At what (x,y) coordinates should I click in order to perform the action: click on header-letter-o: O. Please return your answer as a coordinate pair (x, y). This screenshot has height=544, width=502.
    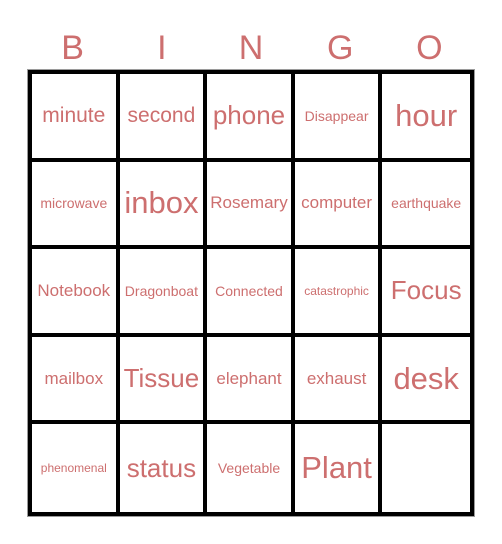
    Looking at the image, I should click on (429, 48).